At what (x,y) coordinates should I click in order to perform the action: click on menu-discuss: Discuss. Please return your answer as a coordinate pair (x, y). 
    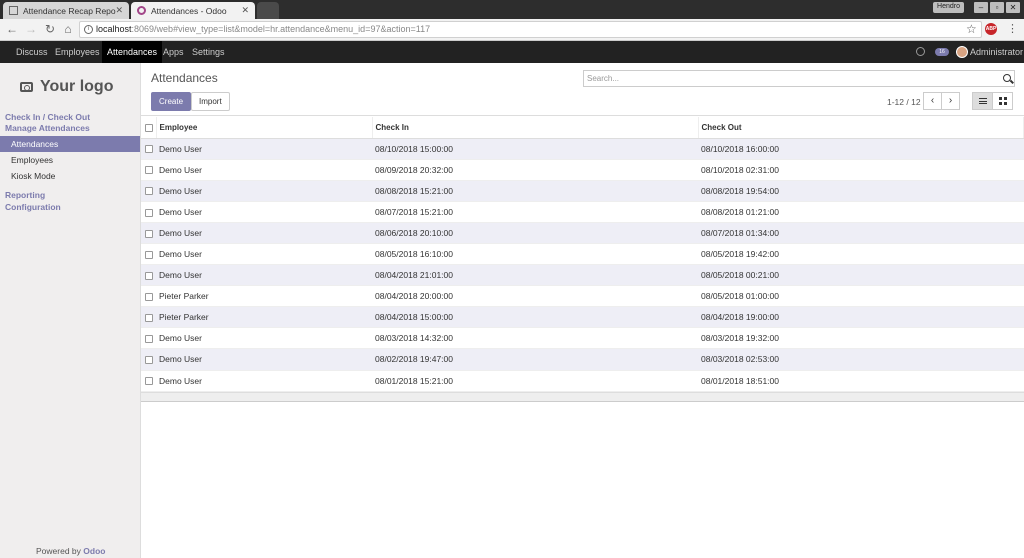
    Looking at the image, I should click on (32, 52).